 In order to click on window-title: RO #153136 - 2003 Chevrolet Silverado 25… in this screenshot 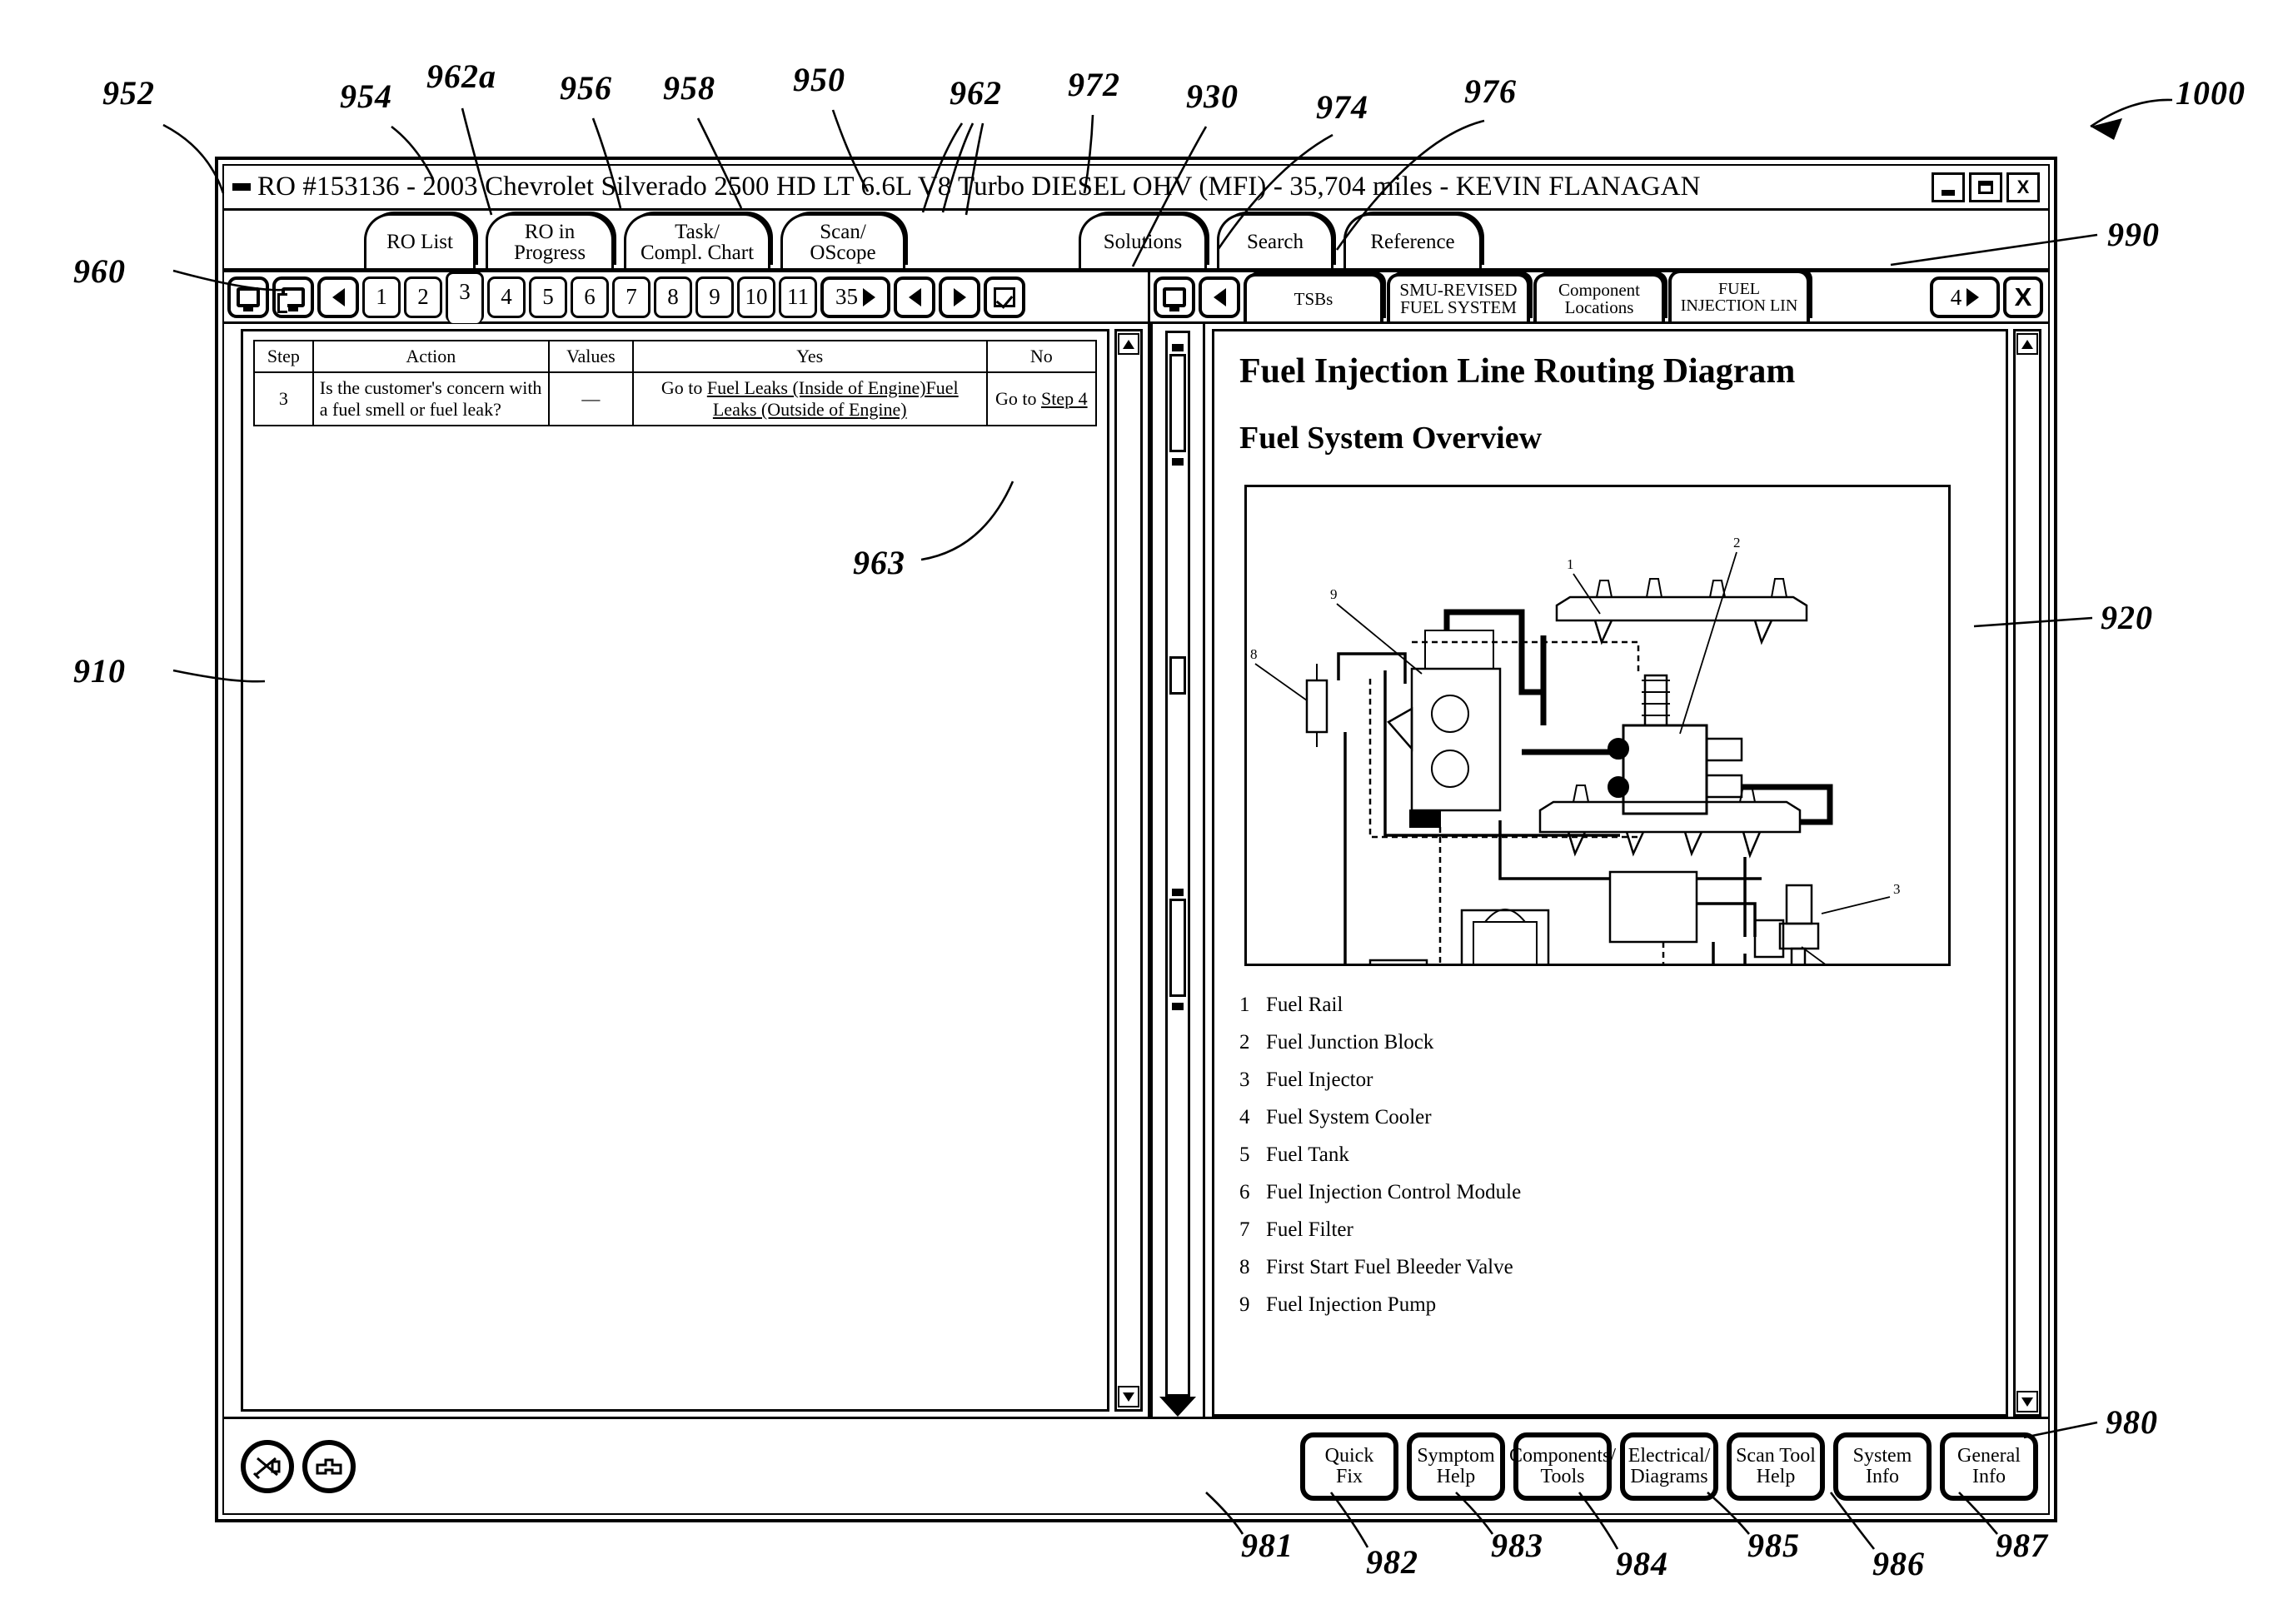, I will do `click(979, 187)`.